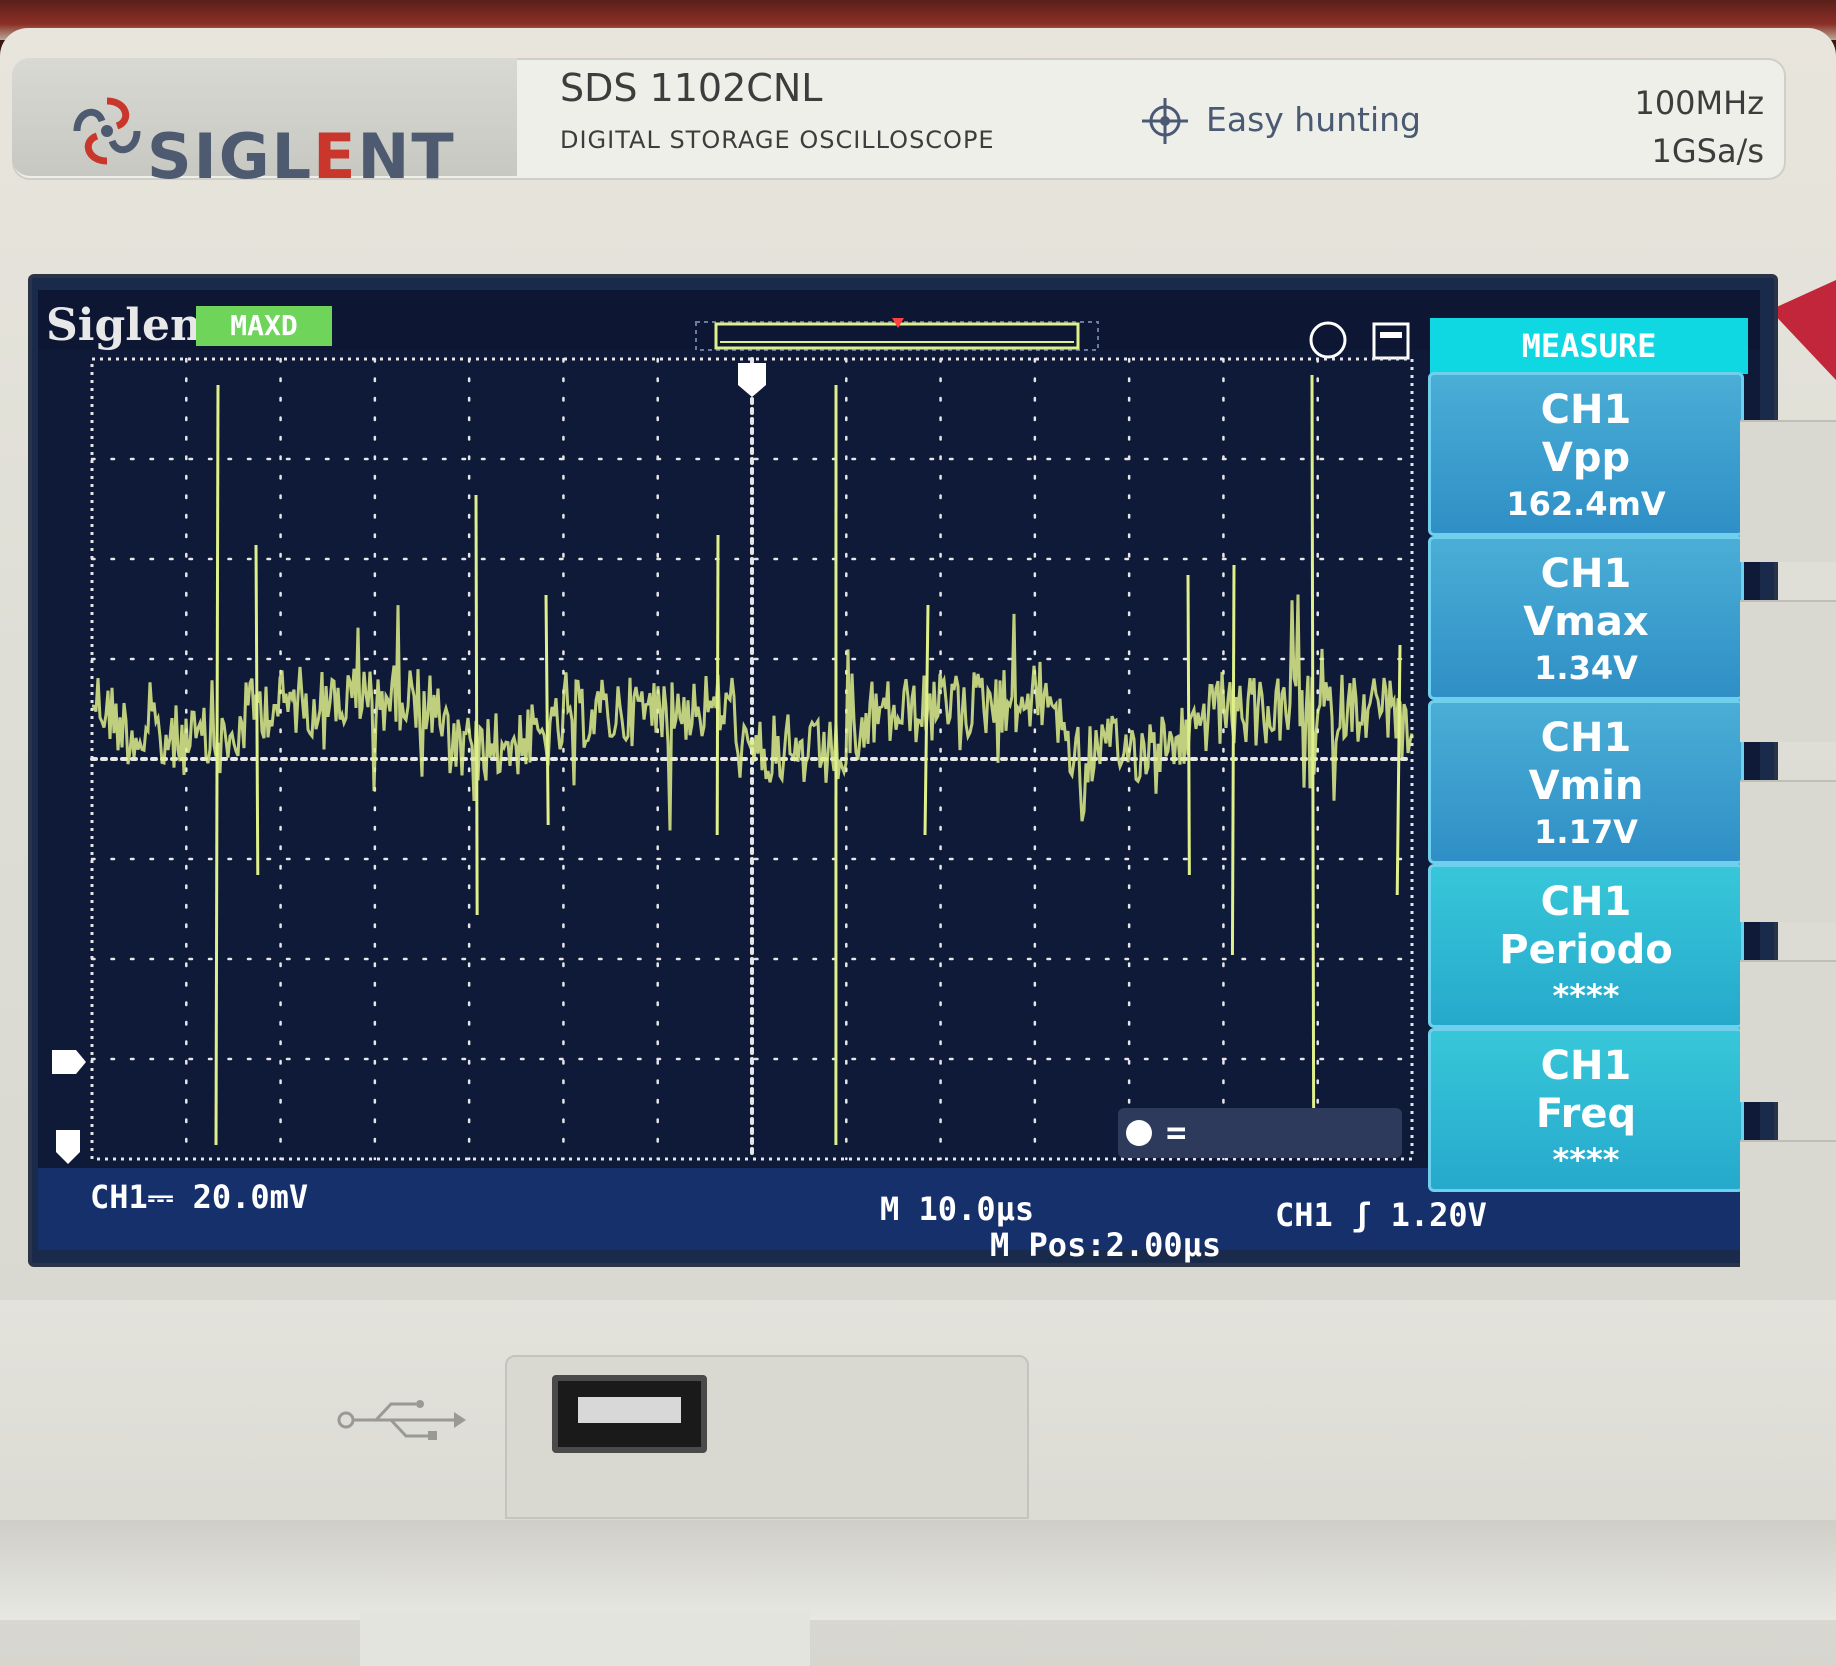 Image resolution: width=1836 pixels, height=1666 pixels. What do you see at coordinates (1803, 330) in the screenshot?
I see `red-marker-icon` at bounding box center [1803, 330].